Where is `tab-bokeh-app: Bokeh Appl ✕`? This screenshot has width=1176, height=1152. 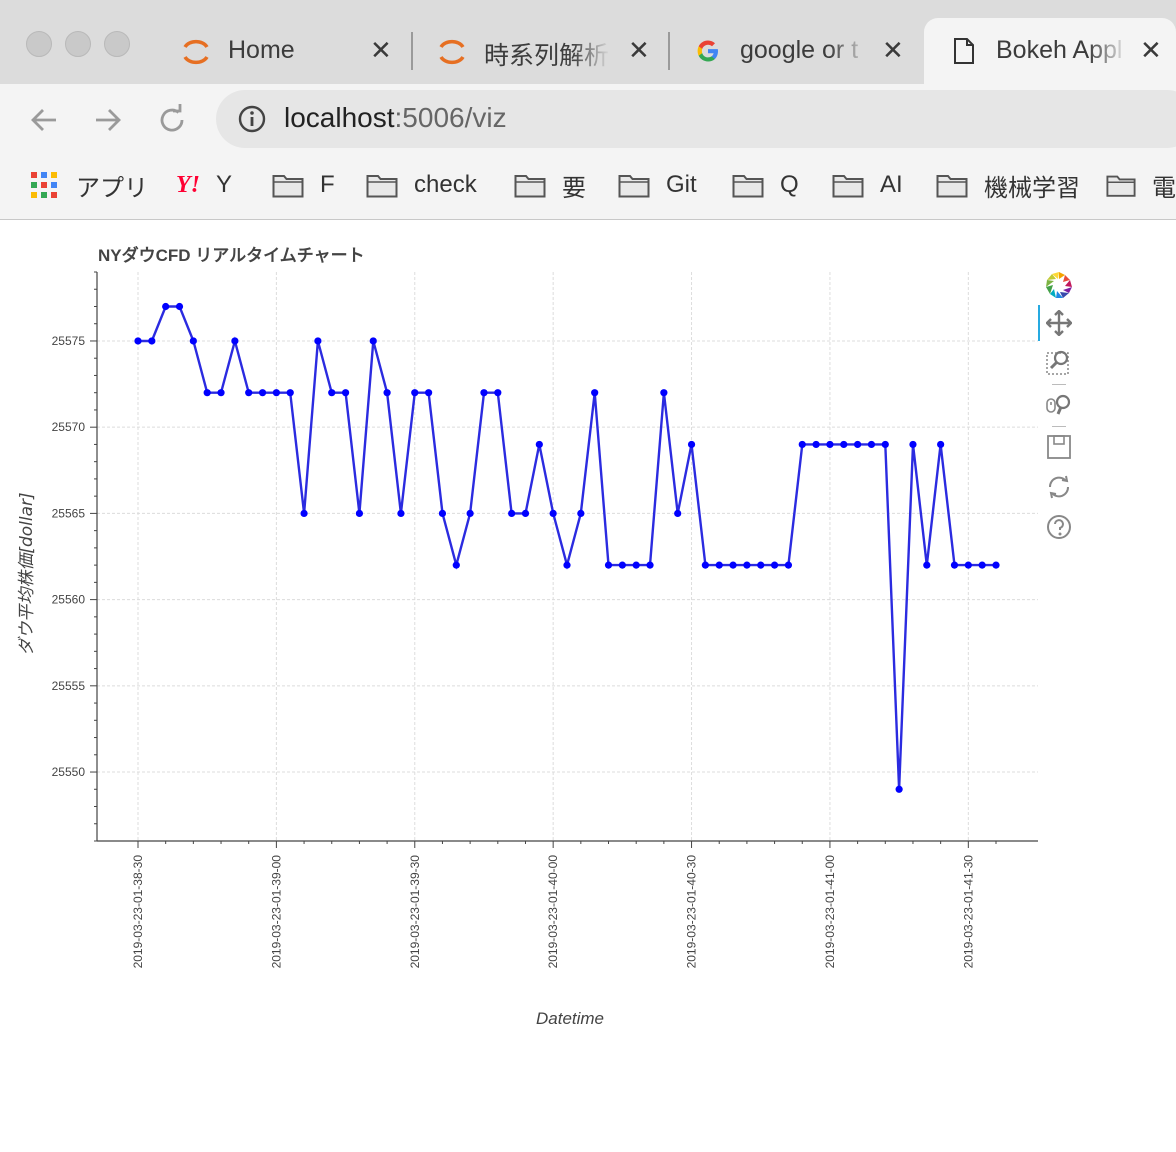
tab-bokeh-app: Bokeh Appl ✕ is located at coordinates (1050, 51).